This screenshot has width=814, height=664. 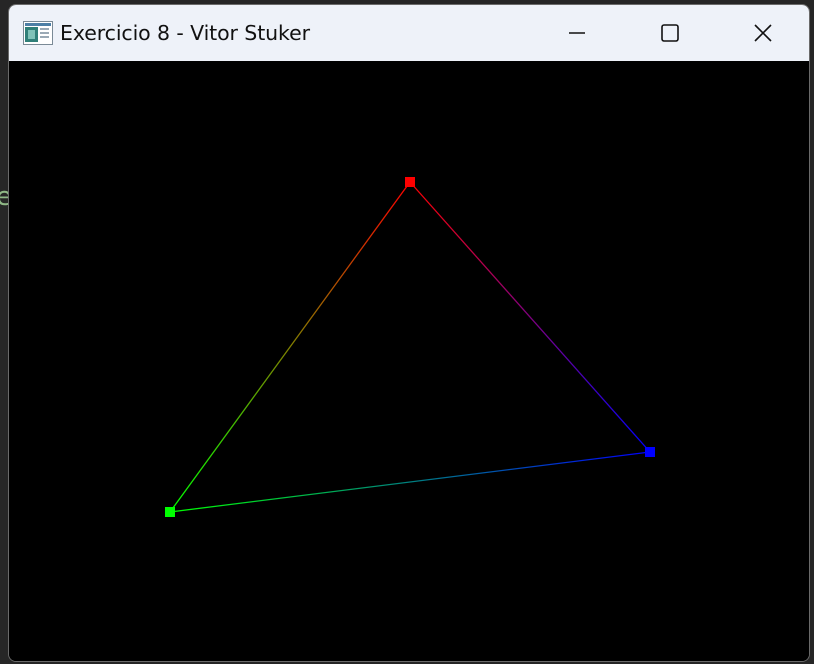 What do you see at coordinates (410, 182) in the screenshot?
I see `red-vertex` at bounding box center [410, 182].